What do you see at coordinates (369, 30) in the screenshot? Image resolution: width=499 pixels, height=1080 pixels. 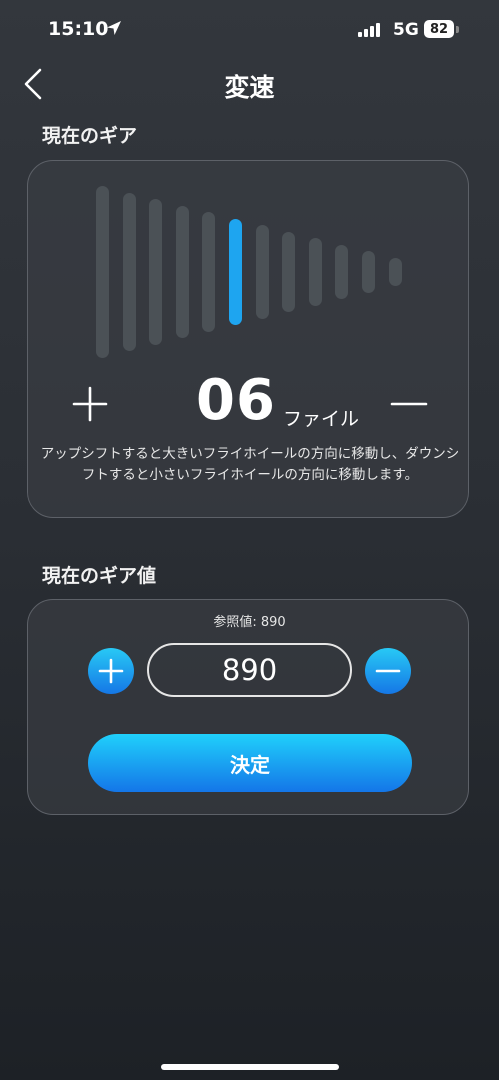 I see `signal-icon` at bounding box center [369, 30].